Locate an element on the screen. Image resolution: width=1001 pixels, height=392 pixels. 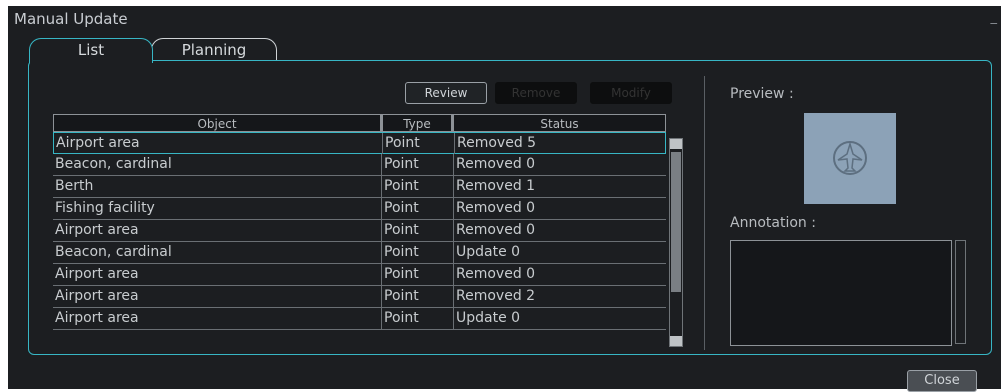
airport-symbol-icon is located at coordinates (850, 158).